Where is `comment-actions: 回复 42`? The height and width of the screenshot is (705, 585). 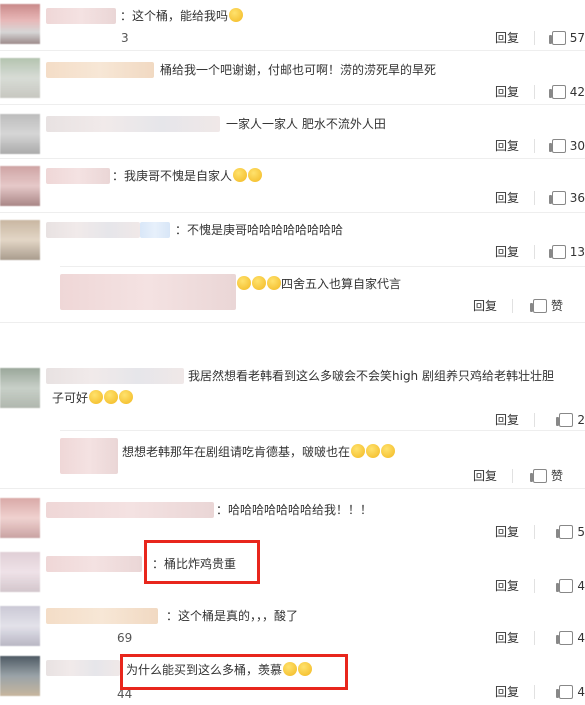 comment-actions: 回复 42 is located at coordinates (485, 92).